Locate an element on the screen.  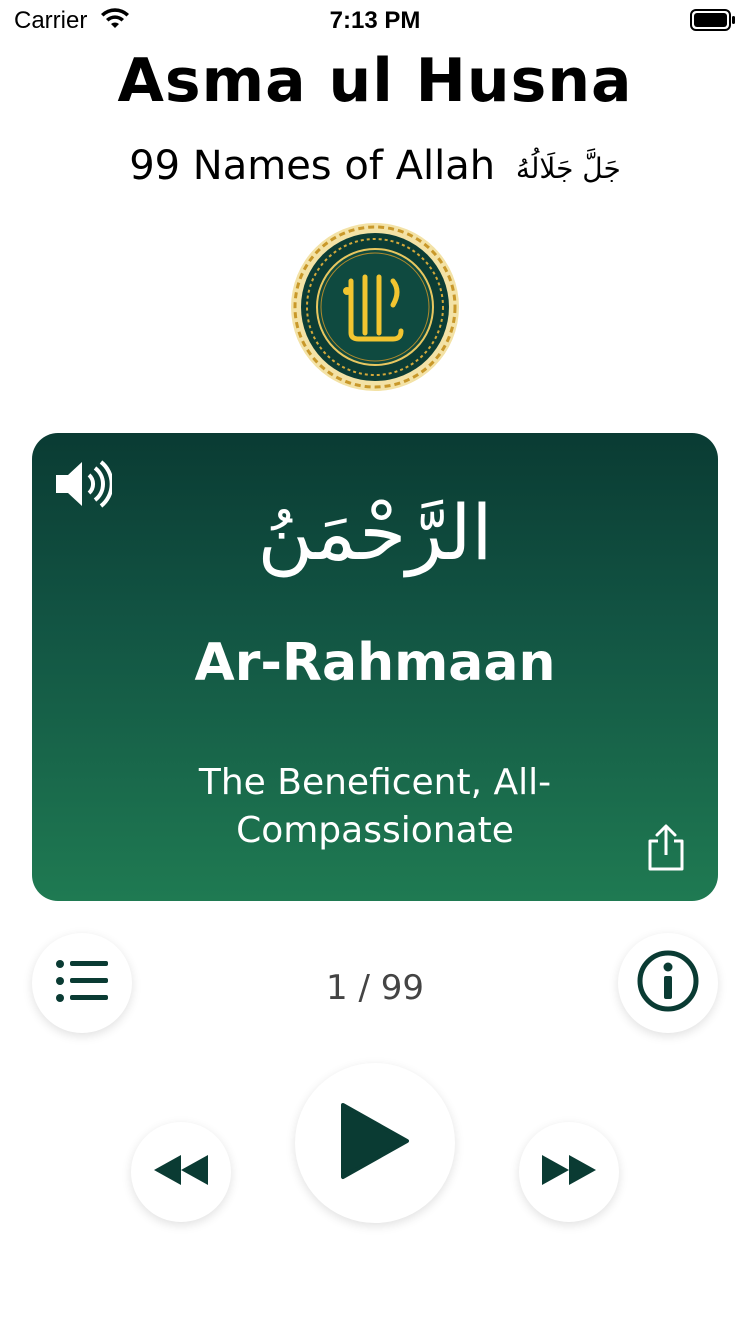
share-icon is located at coordinates (666, 848).